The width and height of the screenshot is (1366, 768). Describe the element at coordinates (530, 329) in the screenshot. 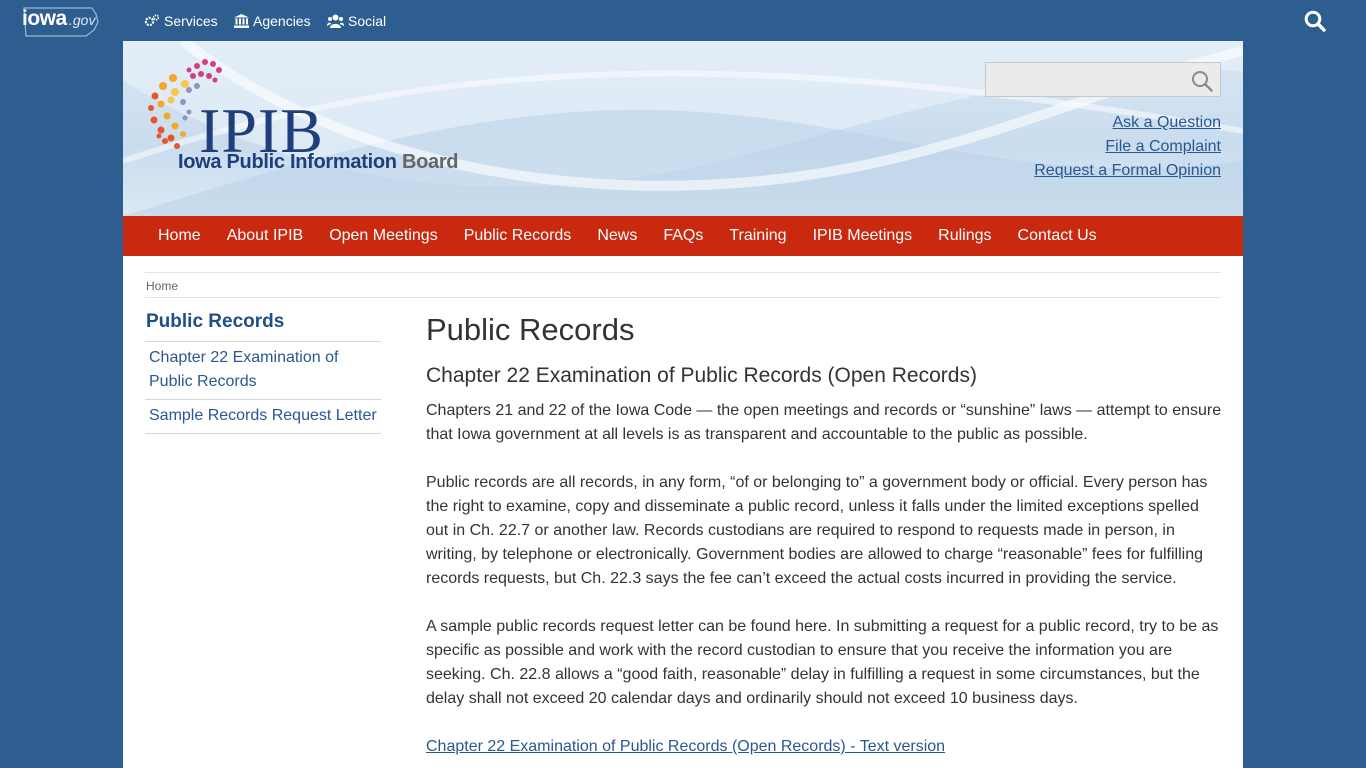

I see `page-title: Public Records` at that location.